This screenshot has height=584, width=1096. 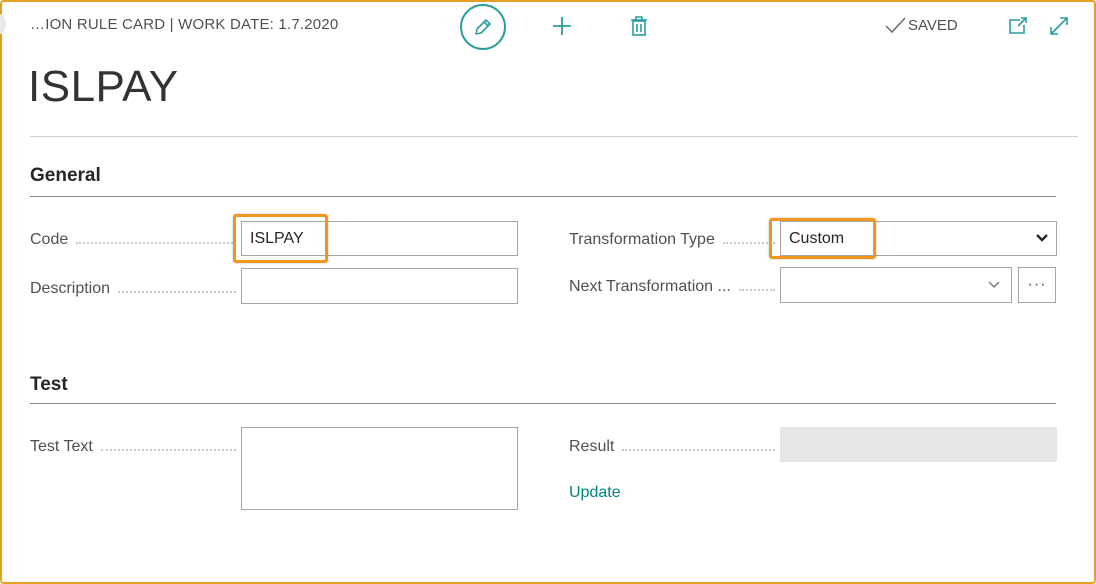 I want to click on check-icon, so click(x=895, y=25).